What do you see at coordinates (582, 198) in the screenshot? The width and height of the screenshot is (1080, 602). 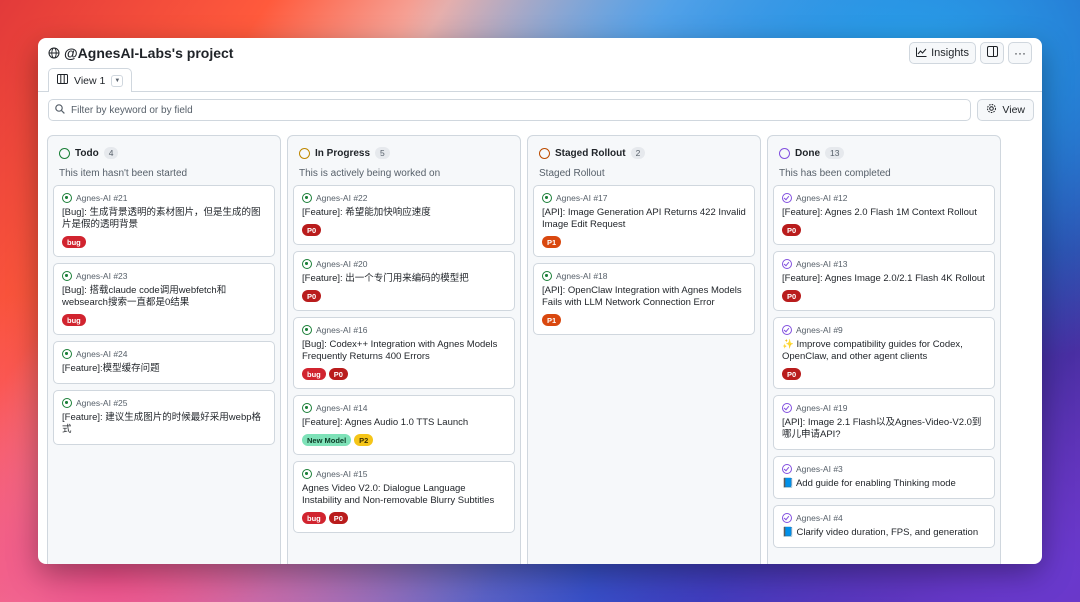 I see `issue-reference: Agnes-AI #17` at bounding box center [582, 198].